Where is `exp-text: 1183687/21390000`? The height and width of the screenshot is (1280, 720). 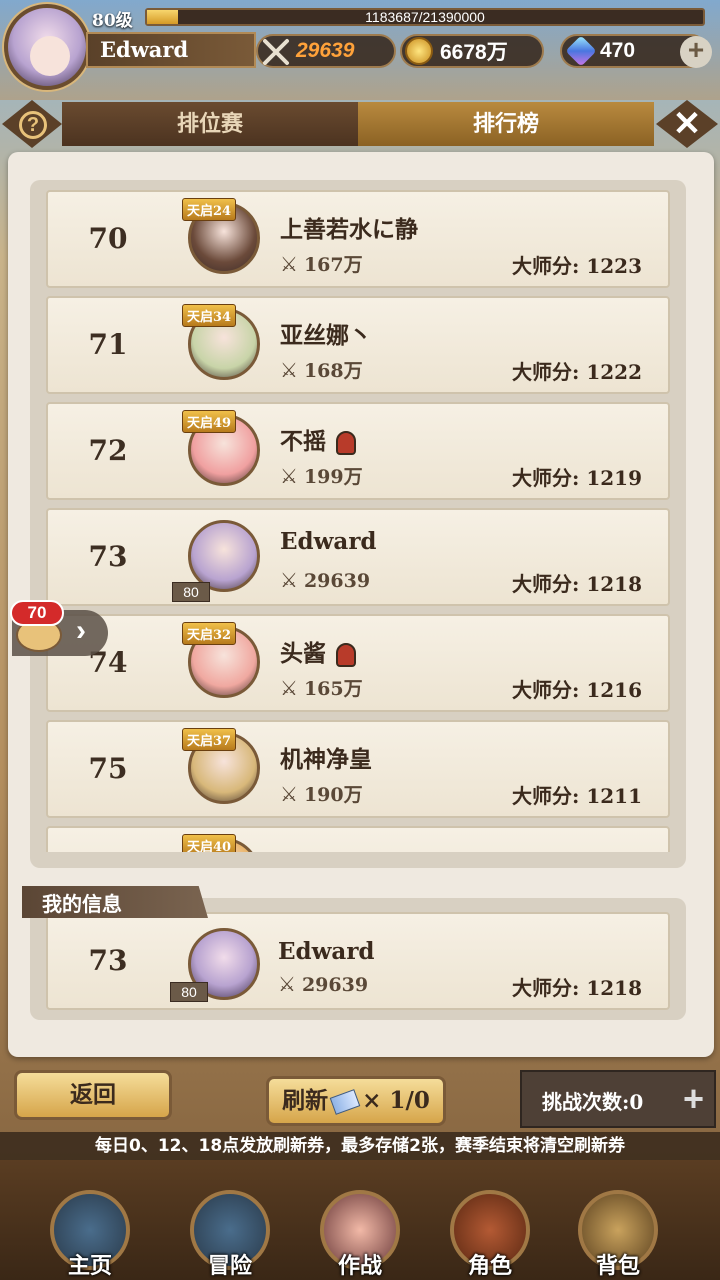 exp-text: 1183687/21390000 is located at coordinates (425, 17).